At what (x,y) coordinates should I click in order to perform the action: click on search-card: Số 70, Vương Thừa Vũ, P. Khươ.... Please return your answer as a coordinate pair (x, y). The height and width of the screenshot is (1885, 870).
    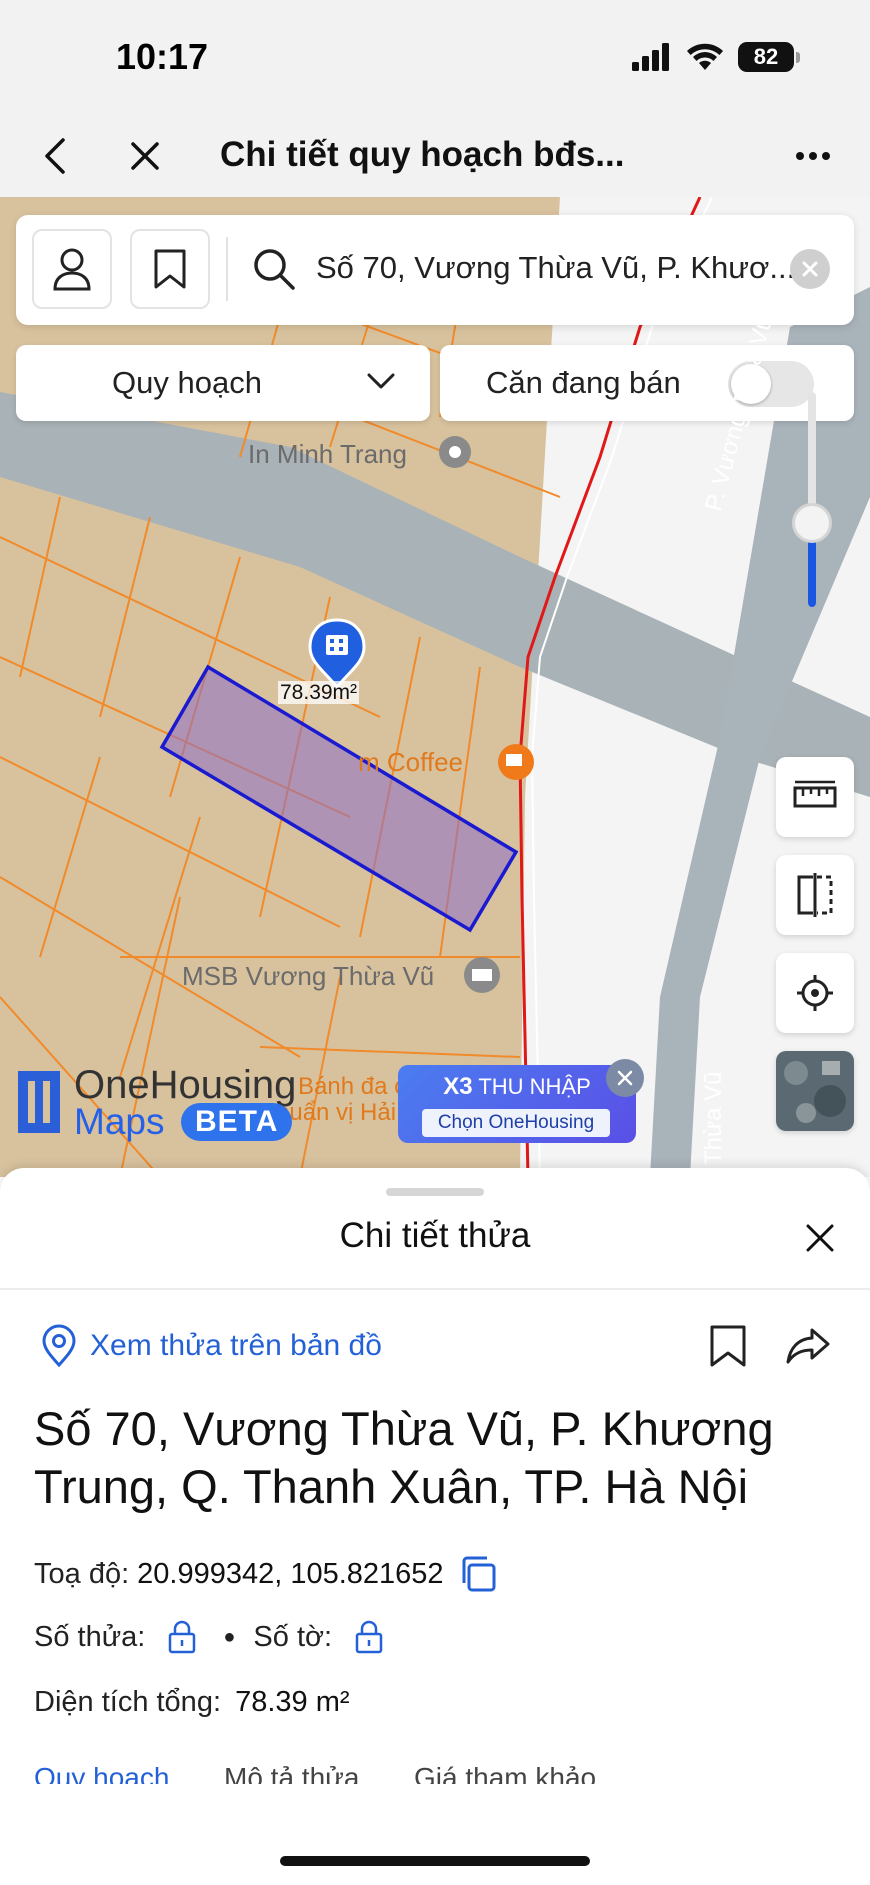
    Looking at the image, I should click on (435, 270).